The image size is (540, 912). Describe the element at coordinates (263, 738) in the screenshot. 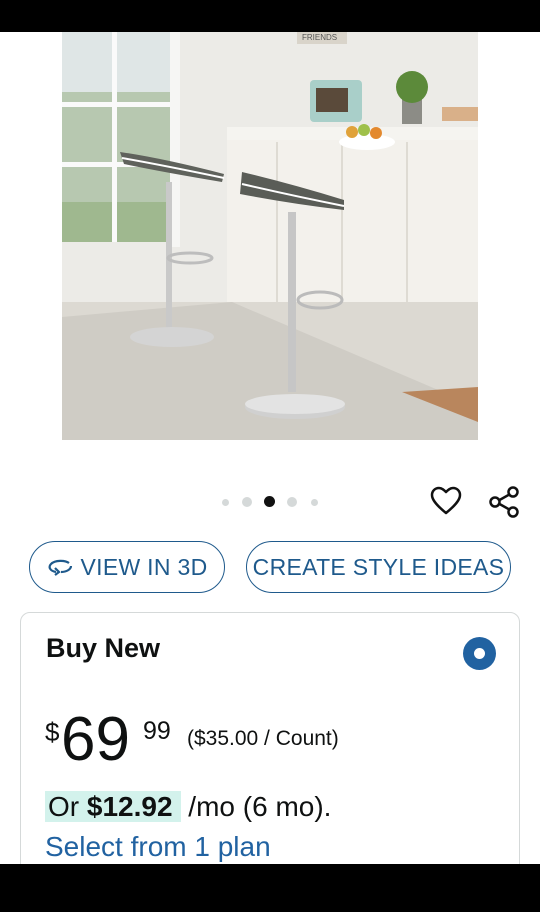

I see `unit-price: ($35.00 / Count)` at that location.